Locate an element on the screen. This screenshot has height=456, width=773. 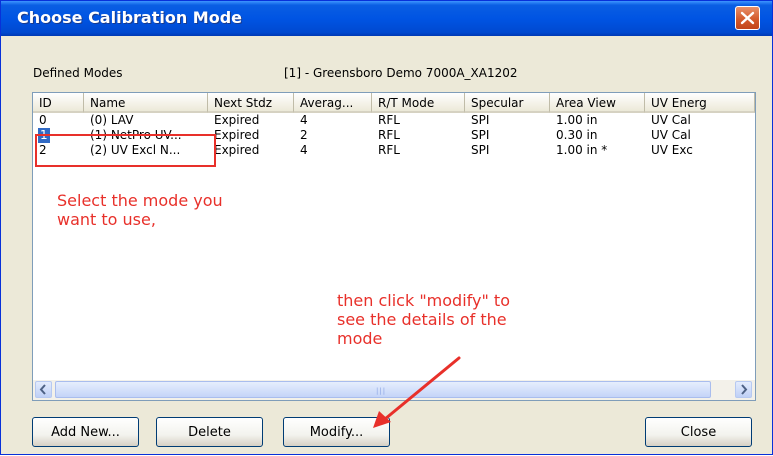
title-bar: Choose Calibration Mode is located at coordinates (386, 18).